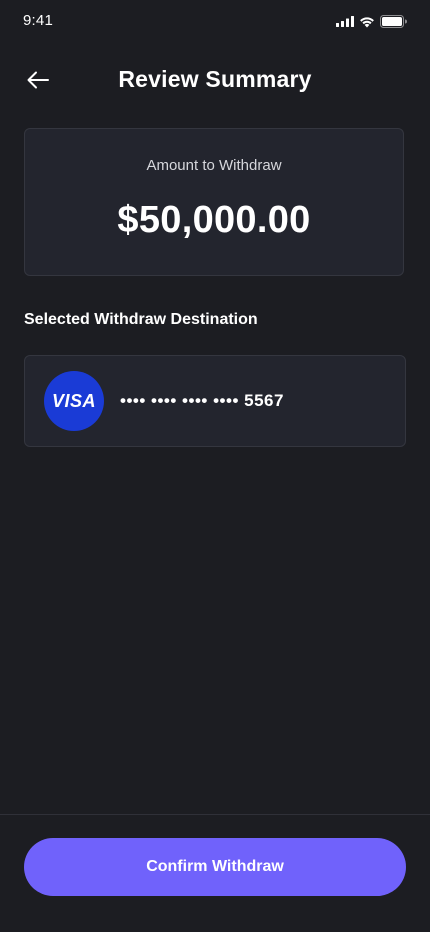  Describe the element at coordinates (367, 21) in the screenshot. I see `wifi-icon` at that location.